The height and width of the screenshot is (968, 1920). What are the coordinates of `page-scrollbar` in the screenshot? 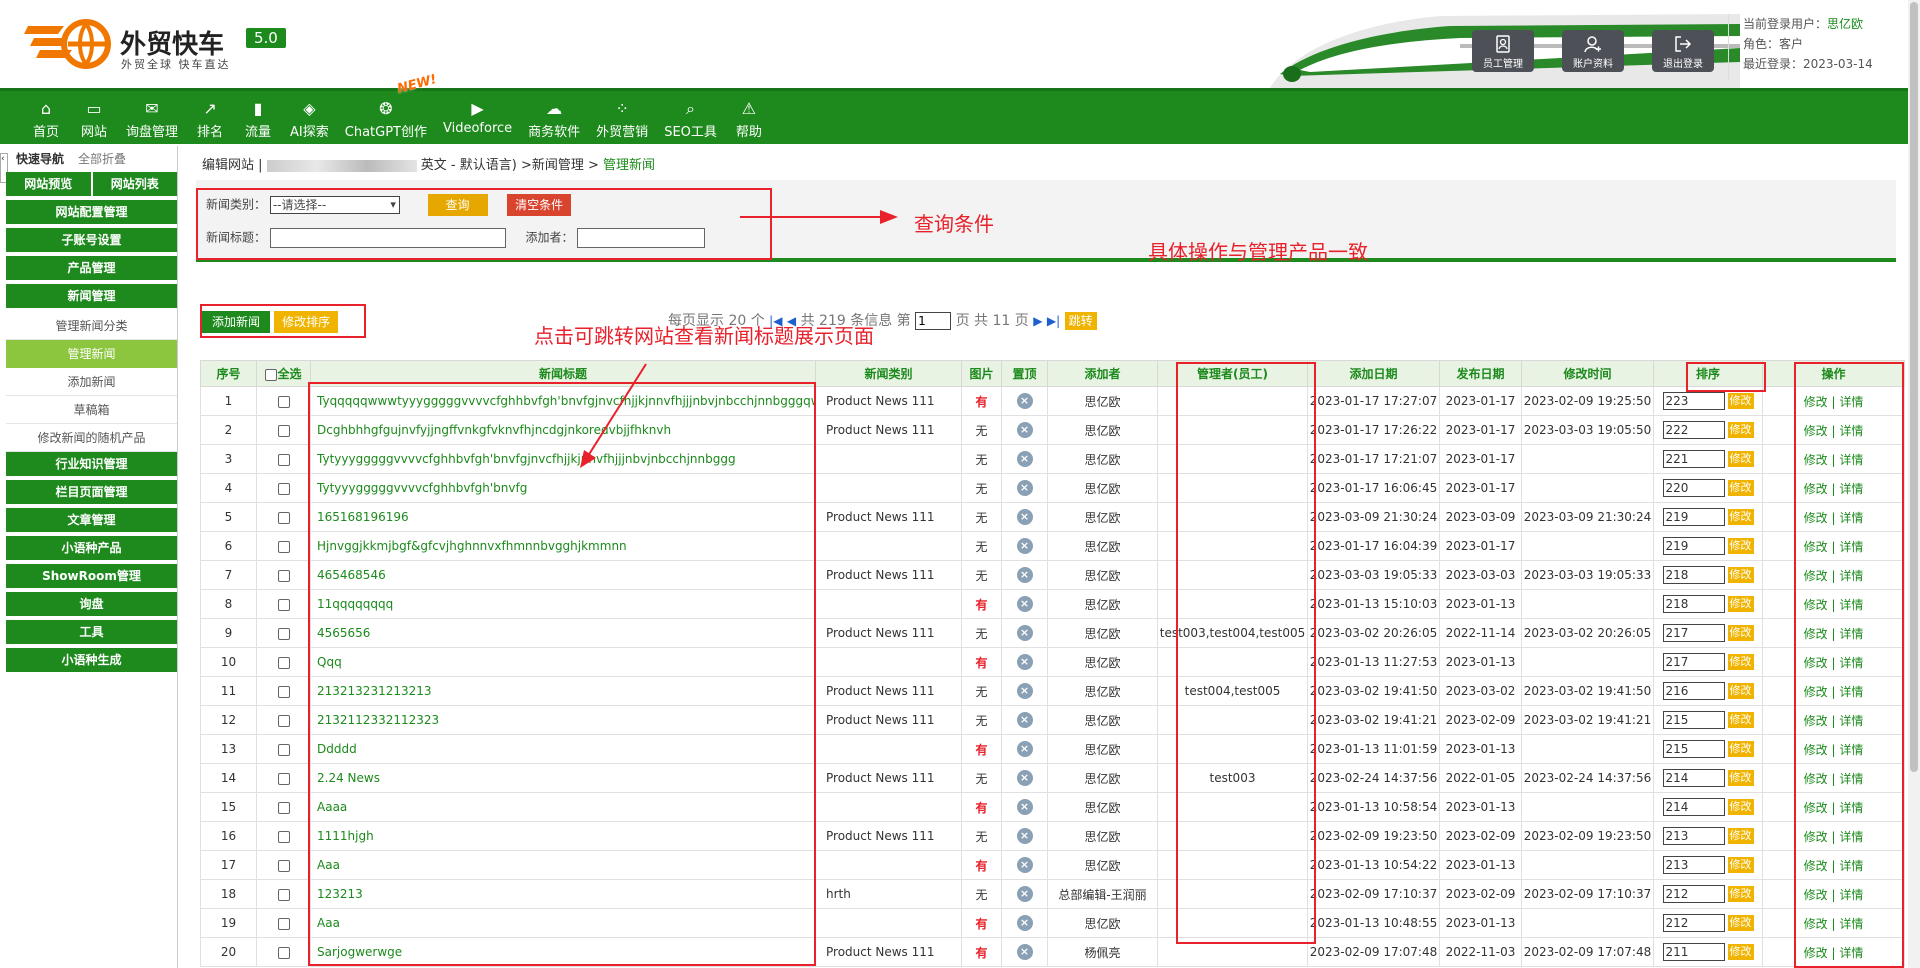 It's located at (1914, 484).